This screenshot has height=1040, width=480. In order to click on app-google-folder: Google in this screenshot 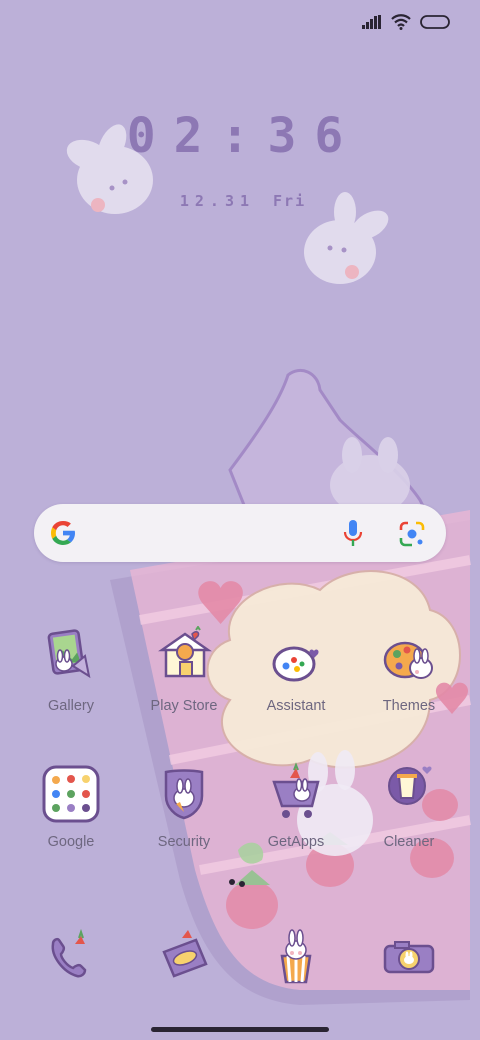, I will do `click(71, 806)`.